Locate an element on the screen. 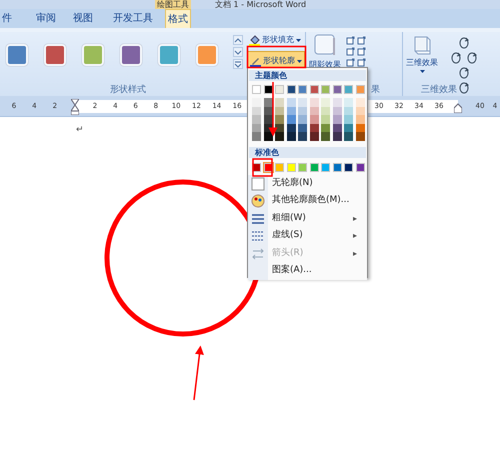 The height and width of the screenshot is (463, 500). paint-bucket-icon is located at coordinates (254, 40).